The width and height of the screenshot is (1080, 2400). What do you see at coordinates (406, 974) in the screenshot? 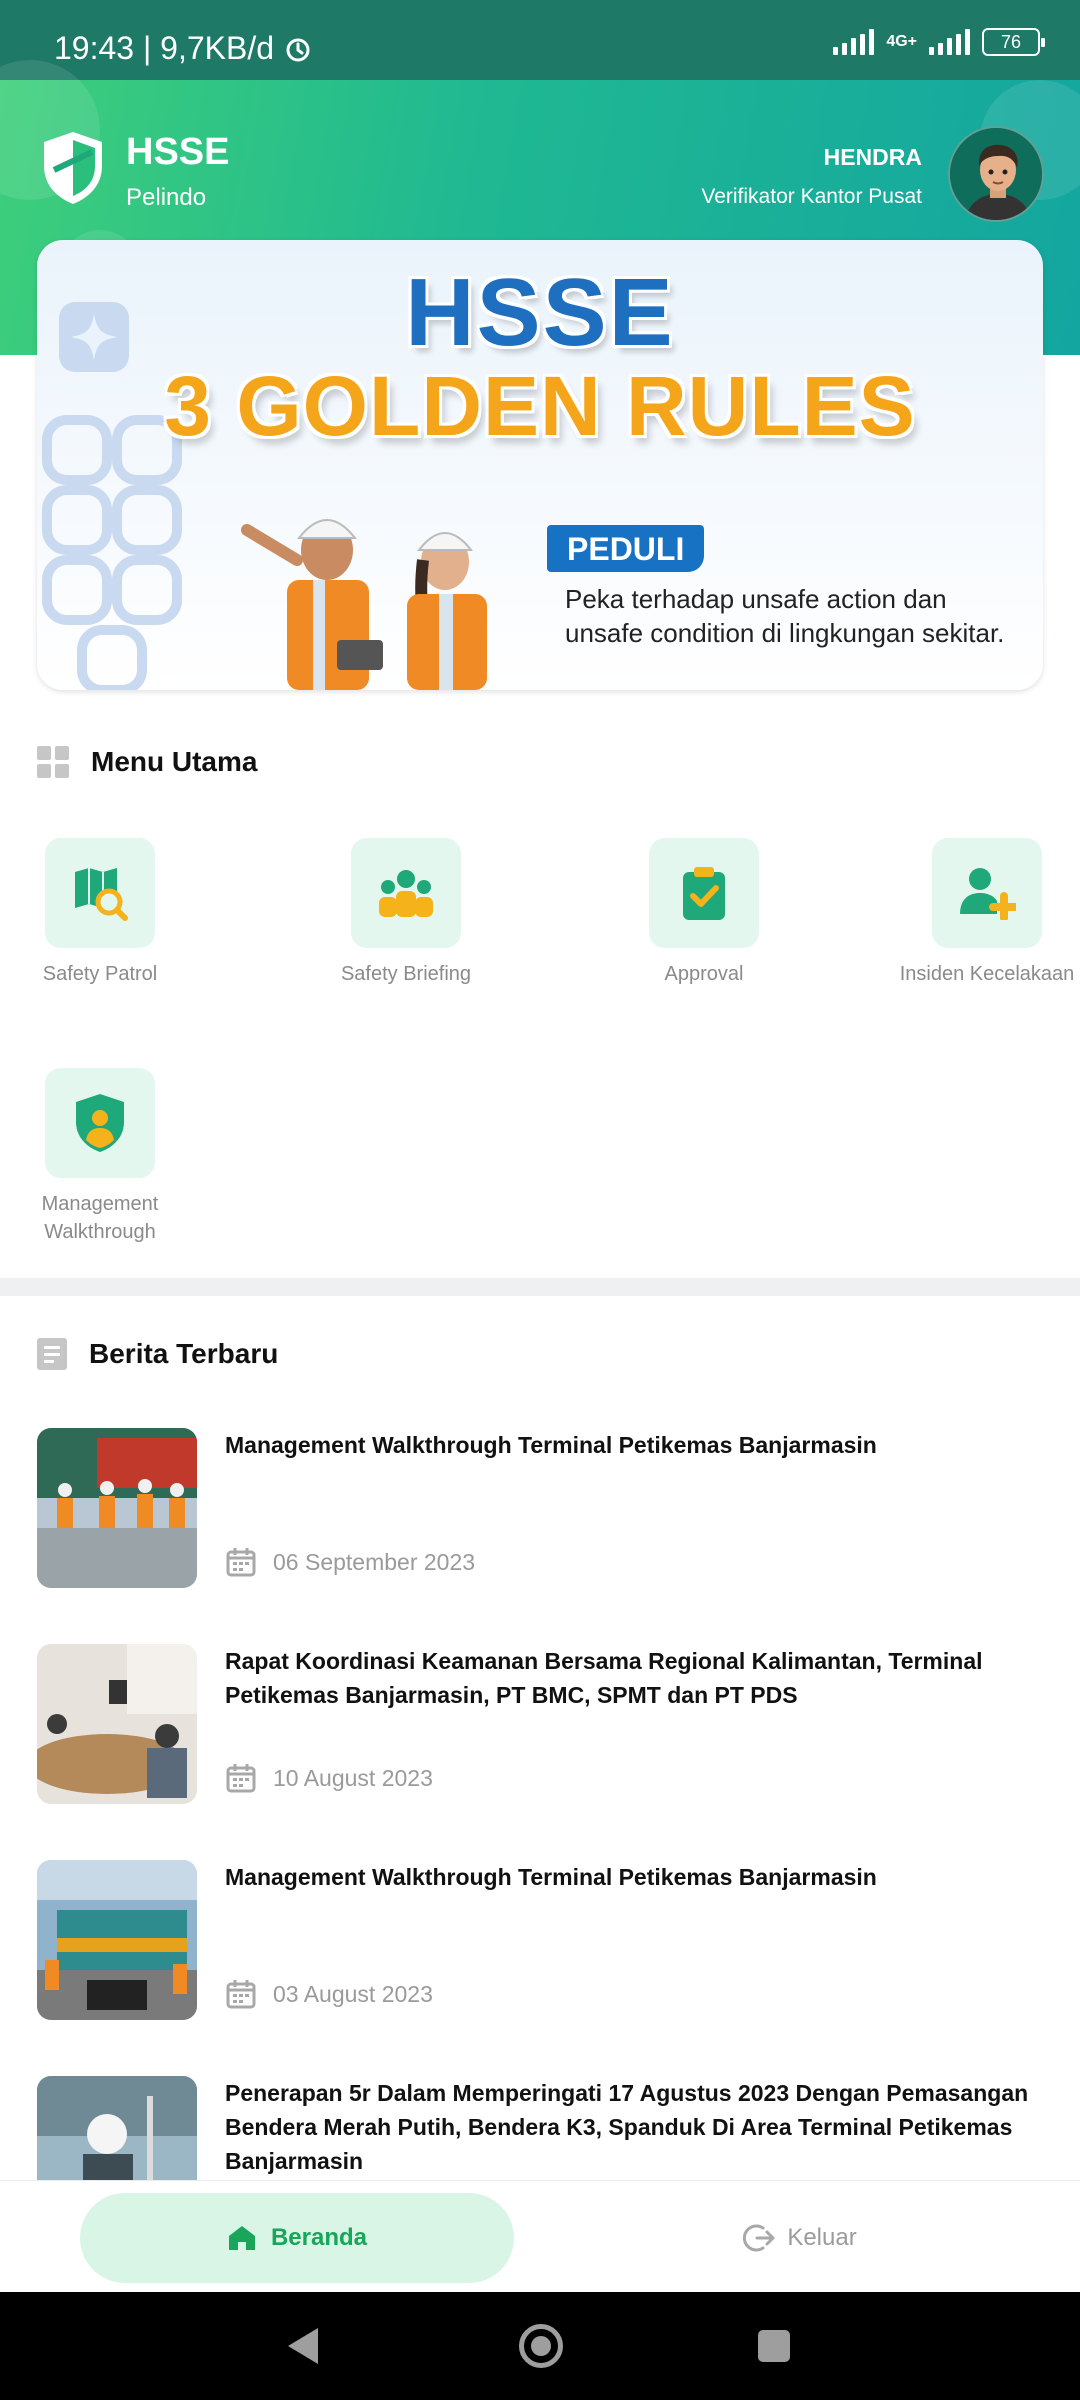
I see `menu-item-label: Safety Briefing` at bounding box center [406, 974].